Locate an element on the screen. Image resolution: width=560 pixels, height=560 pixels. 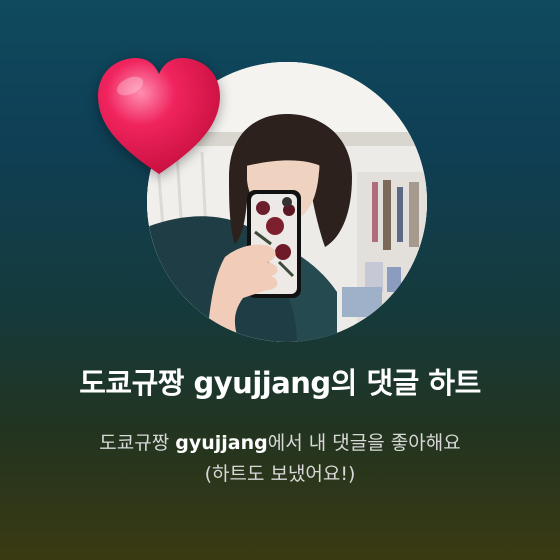
body-username: gyujjang is located at coordinates (221, 443).